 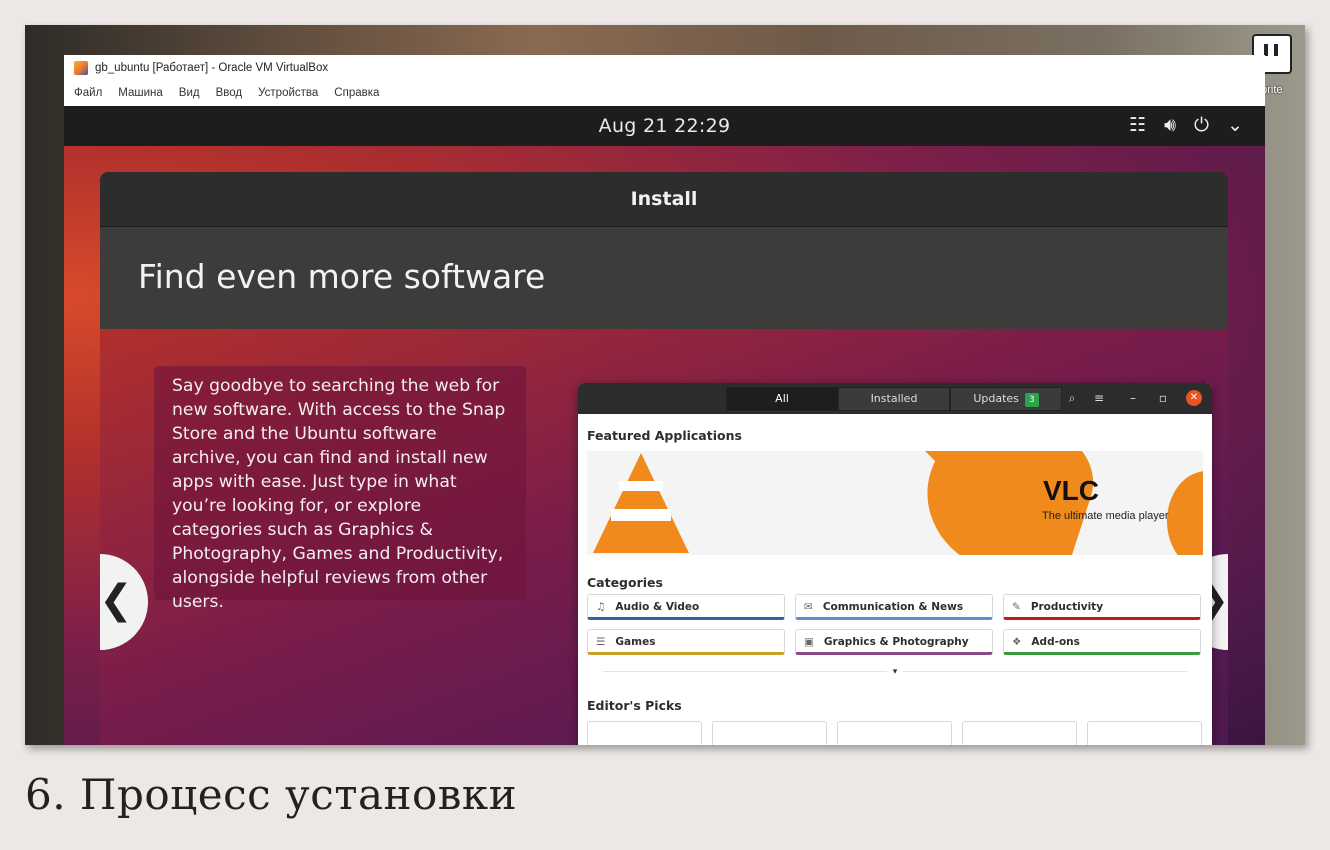 What do you see at coordinates (782, 399) in the screenshot?
I see `tab-all: All` at bounding box center [782, 399].